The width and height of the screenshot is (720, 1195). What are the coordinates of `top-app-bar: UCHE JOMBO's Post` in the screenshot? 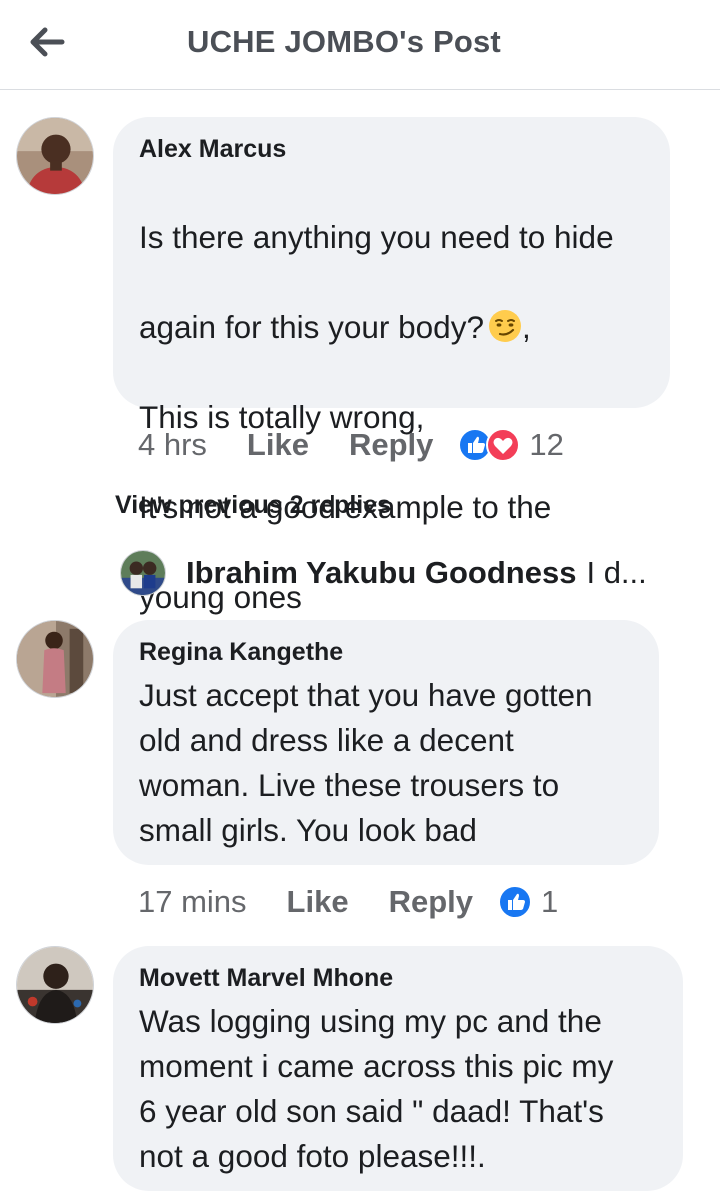 It's located at (360, 45).